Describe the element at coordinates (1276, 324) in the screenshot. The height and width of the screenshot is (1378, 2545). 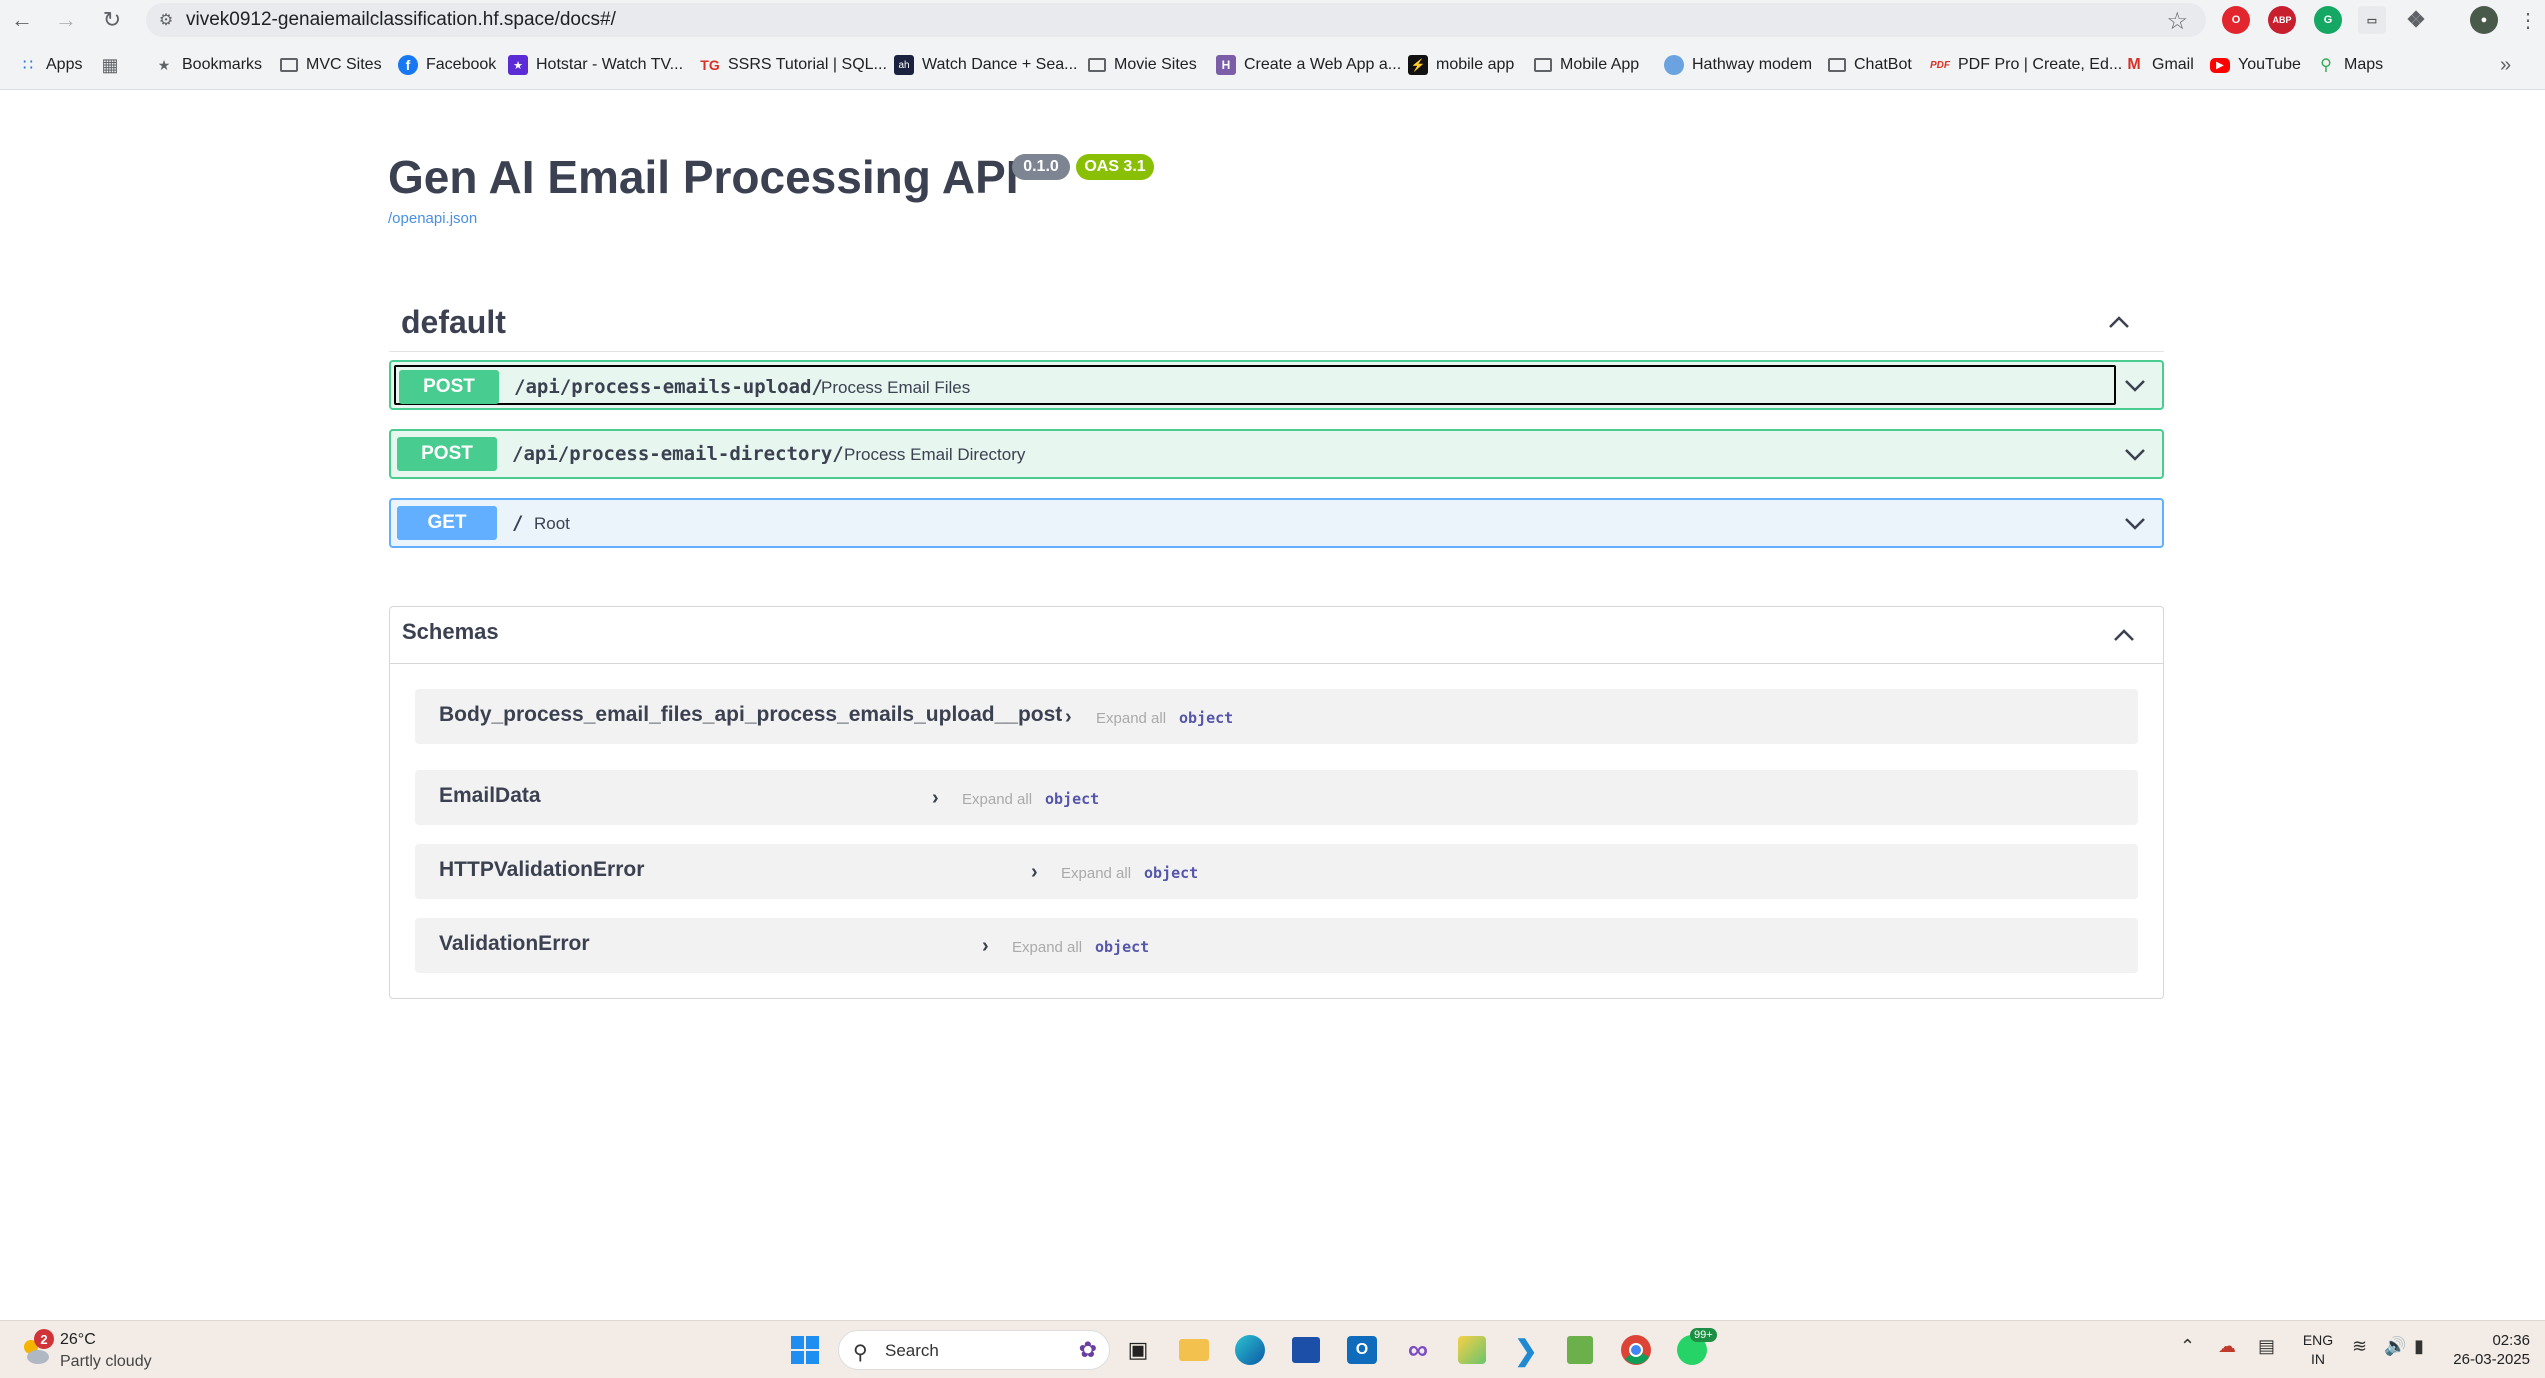
I see `tag-default: default` at that location.